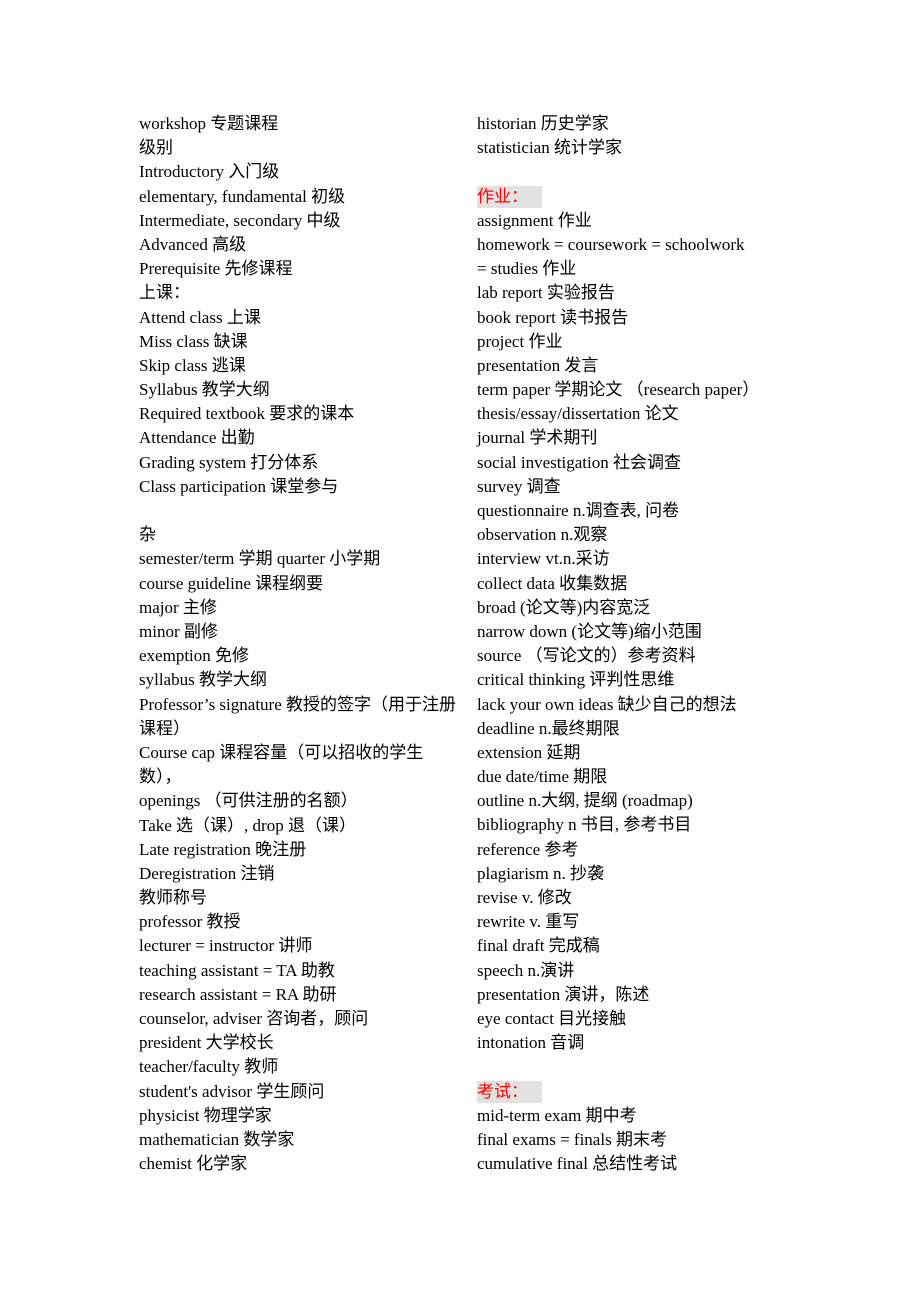 Image resolution: width=920 pixels, height=1302 pixels. I want to click on vocab-entry: source （写论文的）参考资料, so click(586, 656).